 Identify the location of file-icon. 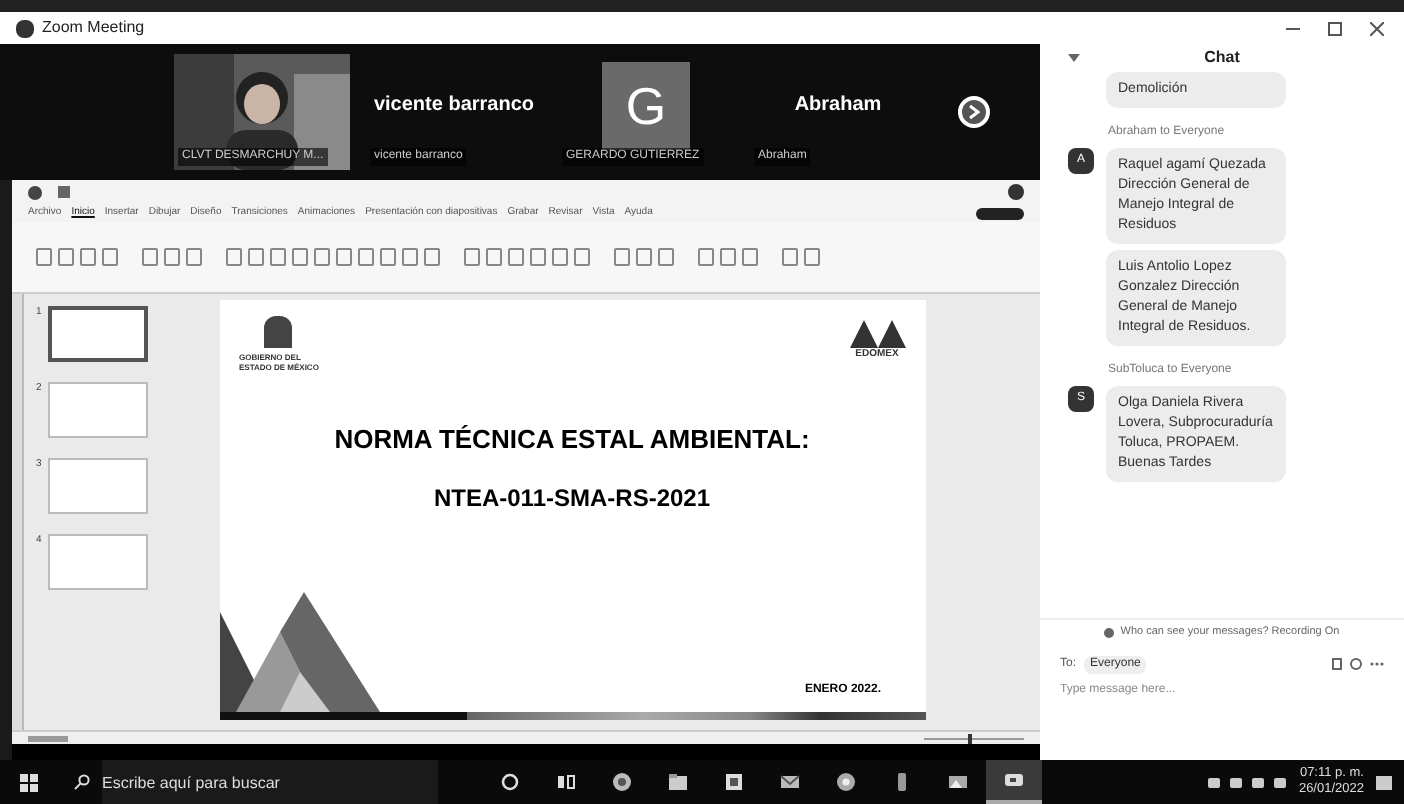
(1337, 664).